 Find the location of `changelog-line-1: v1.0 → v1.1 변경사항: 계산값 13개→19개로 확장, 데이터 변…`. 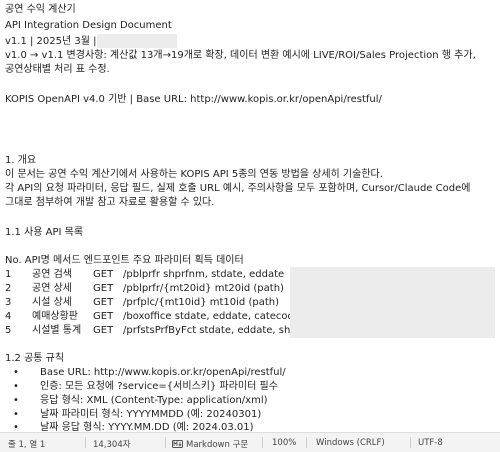

changelog-line-1: v1.0 → v1.1 변경사항: 계산값 13개→19개로 확장, 데이터 변… is located at coordinates (240, 55).